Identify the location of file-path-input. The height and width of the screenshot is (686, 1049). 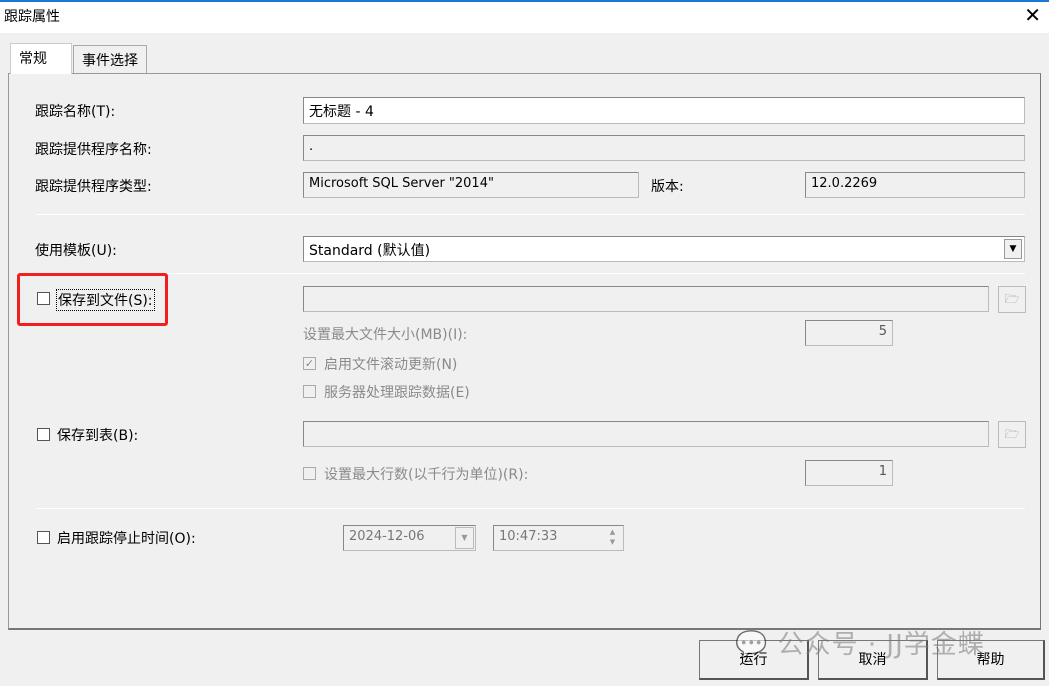
(646, 299).